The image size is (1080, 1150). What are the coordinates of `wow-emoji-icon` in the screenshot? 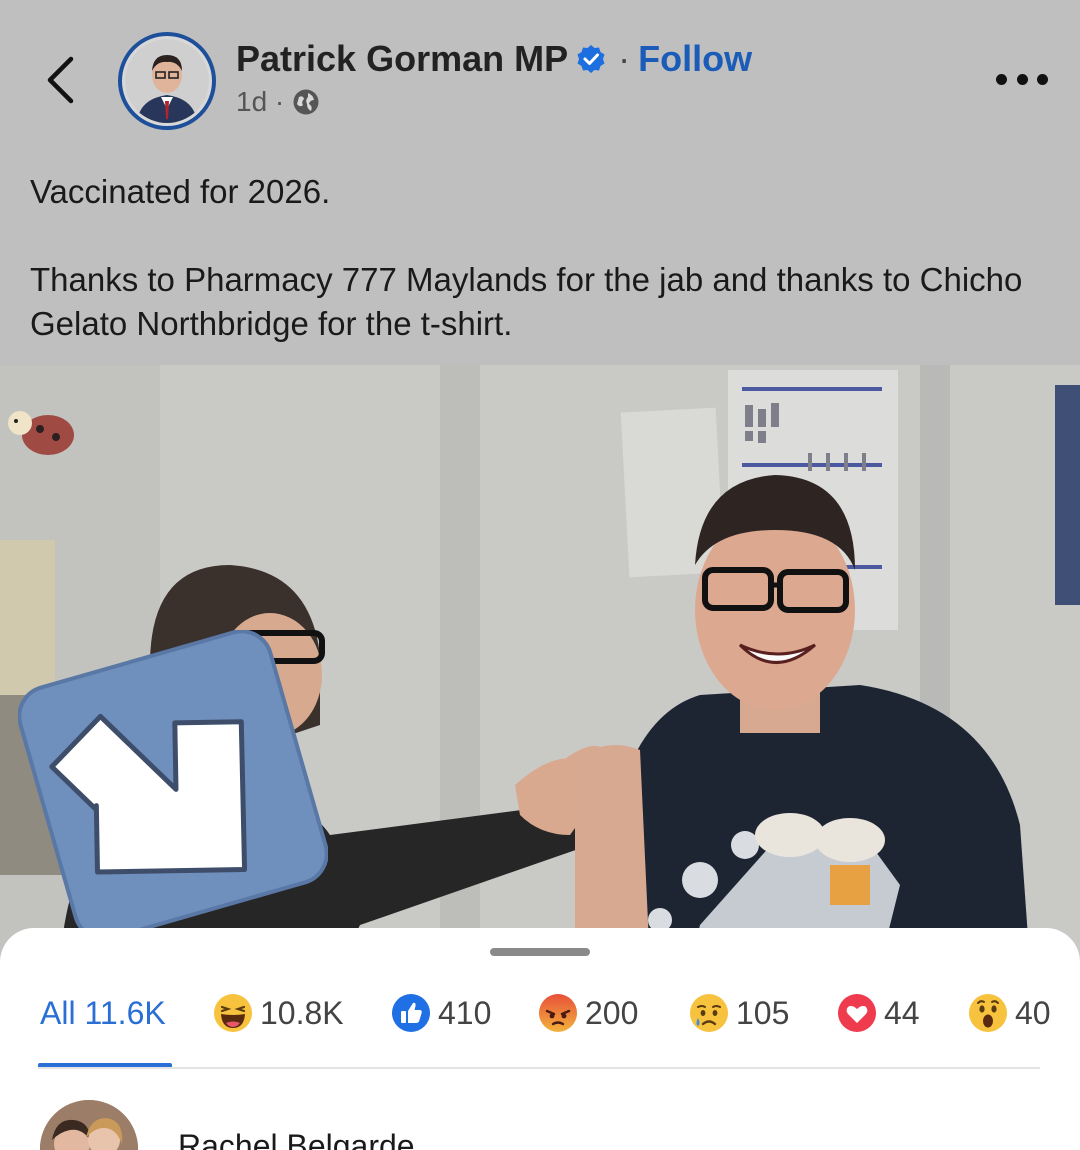 It's located at (988, 1013).